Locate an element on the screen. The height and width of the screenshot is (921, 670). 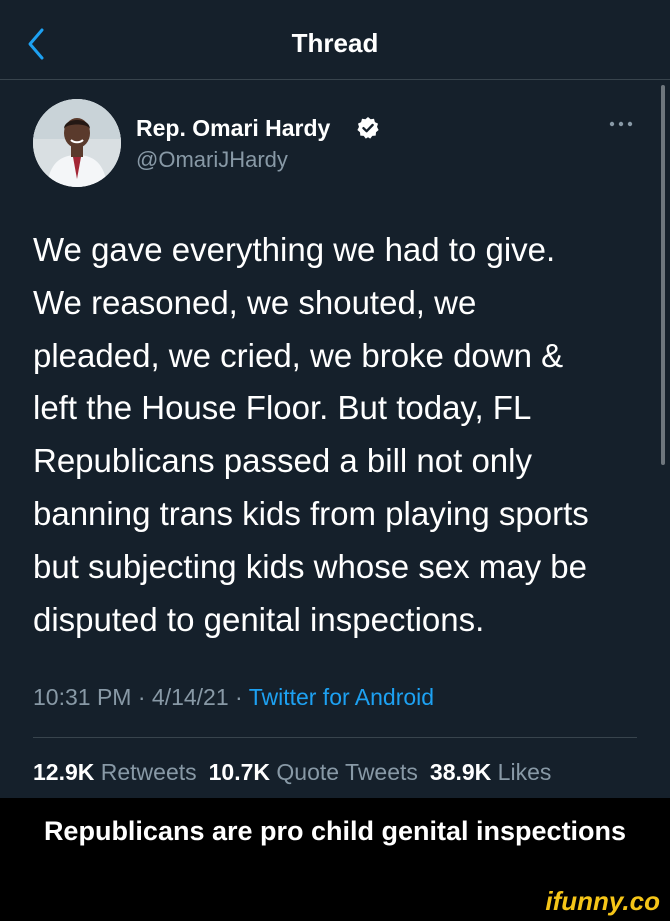
more-options-button is located at coordinates (621, 124).